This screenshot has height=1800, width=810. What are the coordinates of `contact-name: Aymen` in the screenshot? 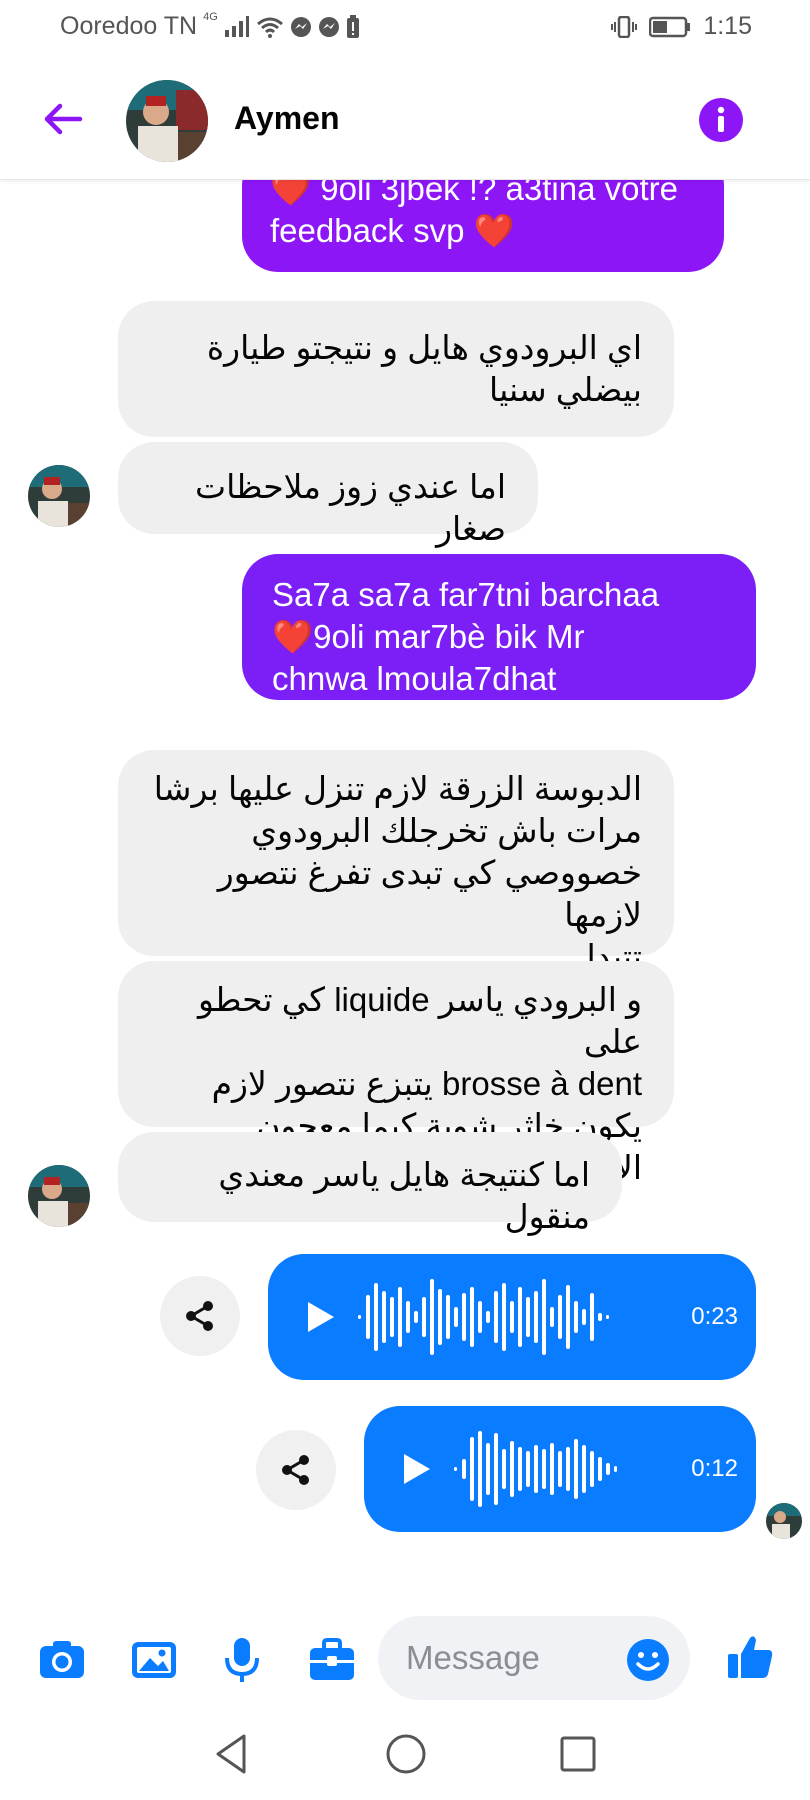 It's located at (287, 118).